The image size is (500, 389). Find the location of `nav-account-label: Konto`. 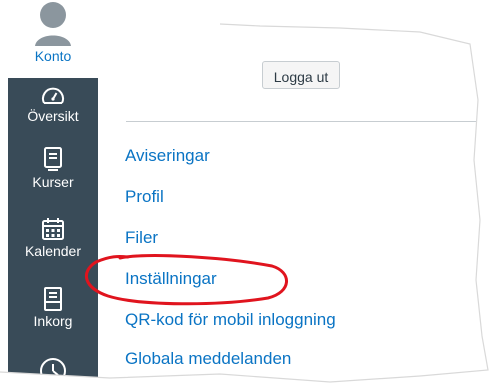

nav-account-label: Konto is located at coordinates (53, 56).